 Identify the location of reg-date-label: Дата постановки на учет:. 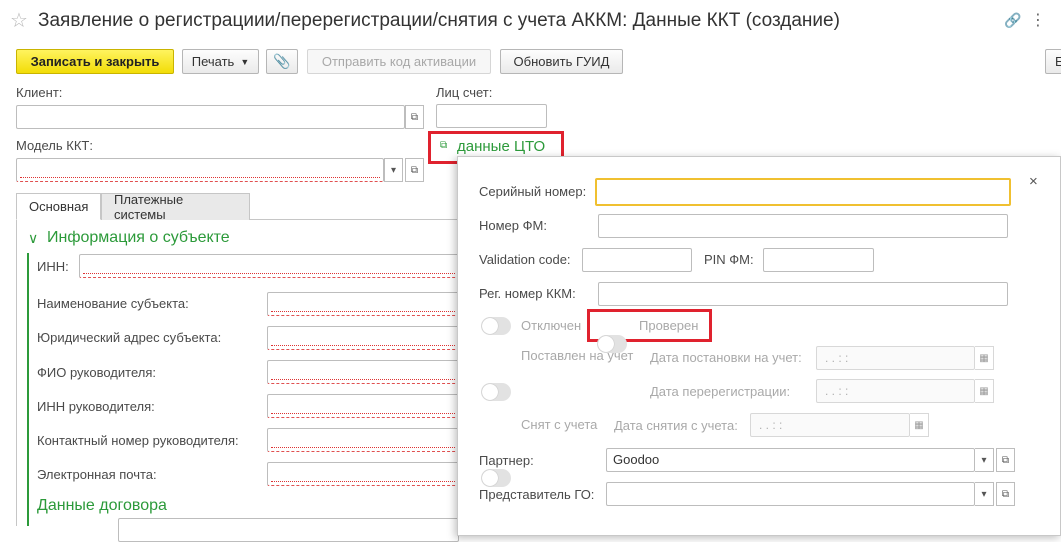
(726, 357).